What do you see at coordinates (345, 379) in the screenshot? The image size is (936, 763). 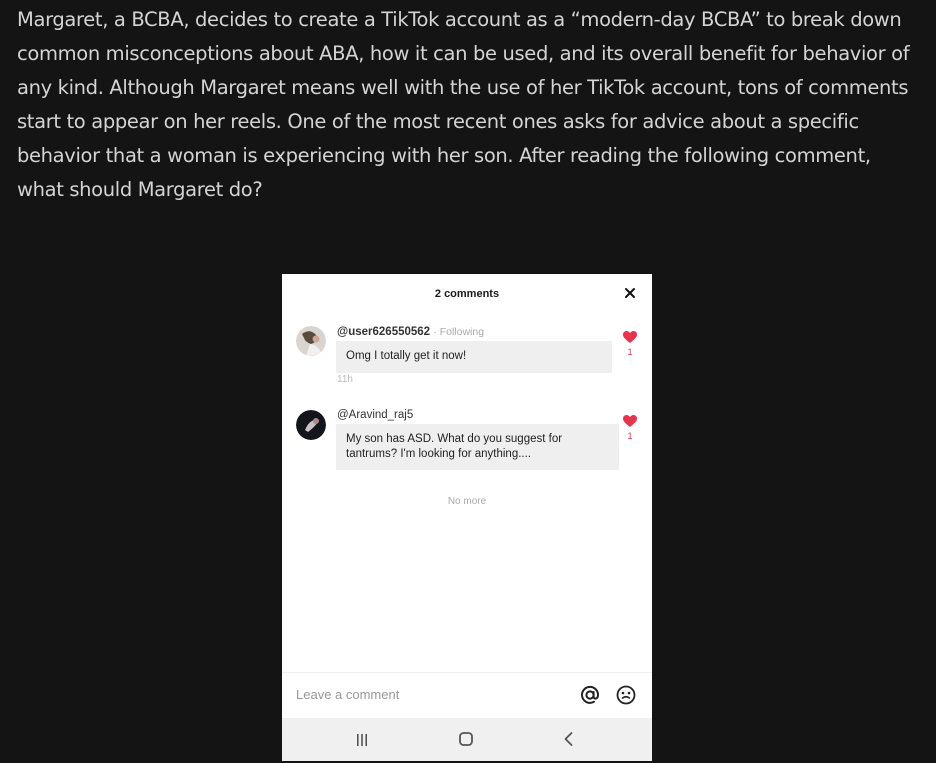 I see `comment-time: 11h` at bounding box center [345, 379].